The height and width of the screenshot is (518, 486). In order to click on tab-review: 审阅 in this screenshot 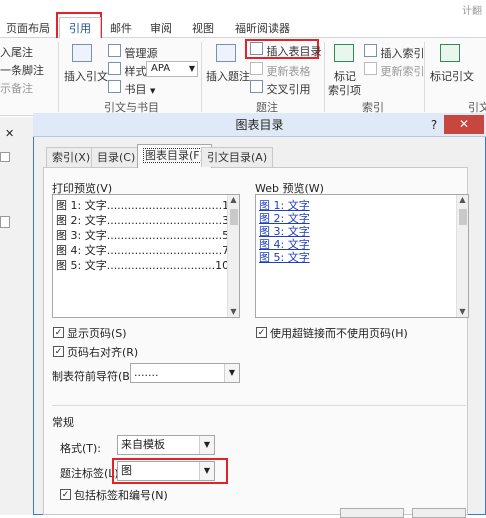, I will do `click(161, 29)`.